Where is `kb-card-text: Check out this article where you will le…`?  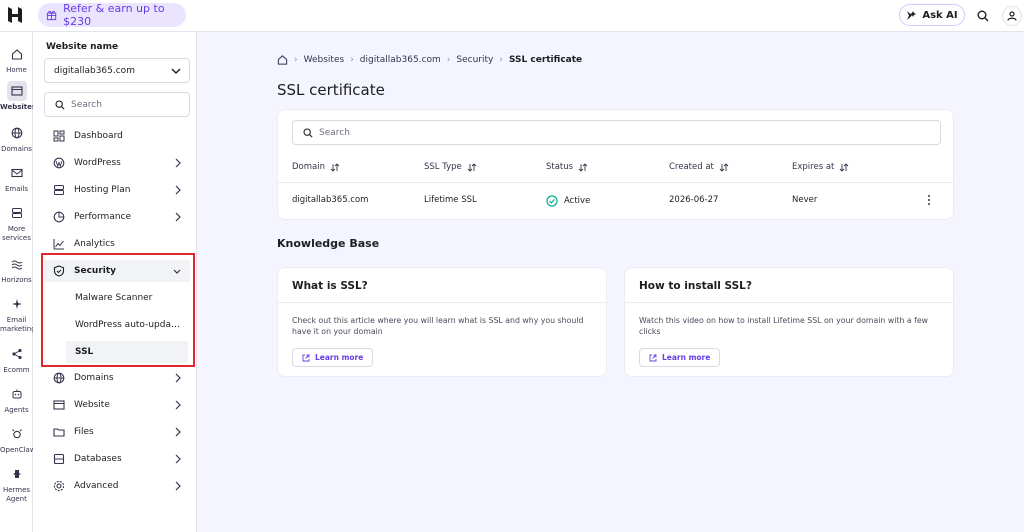 kb-card-text: Check out this article where you will le… is located at coordinates (438, 326).